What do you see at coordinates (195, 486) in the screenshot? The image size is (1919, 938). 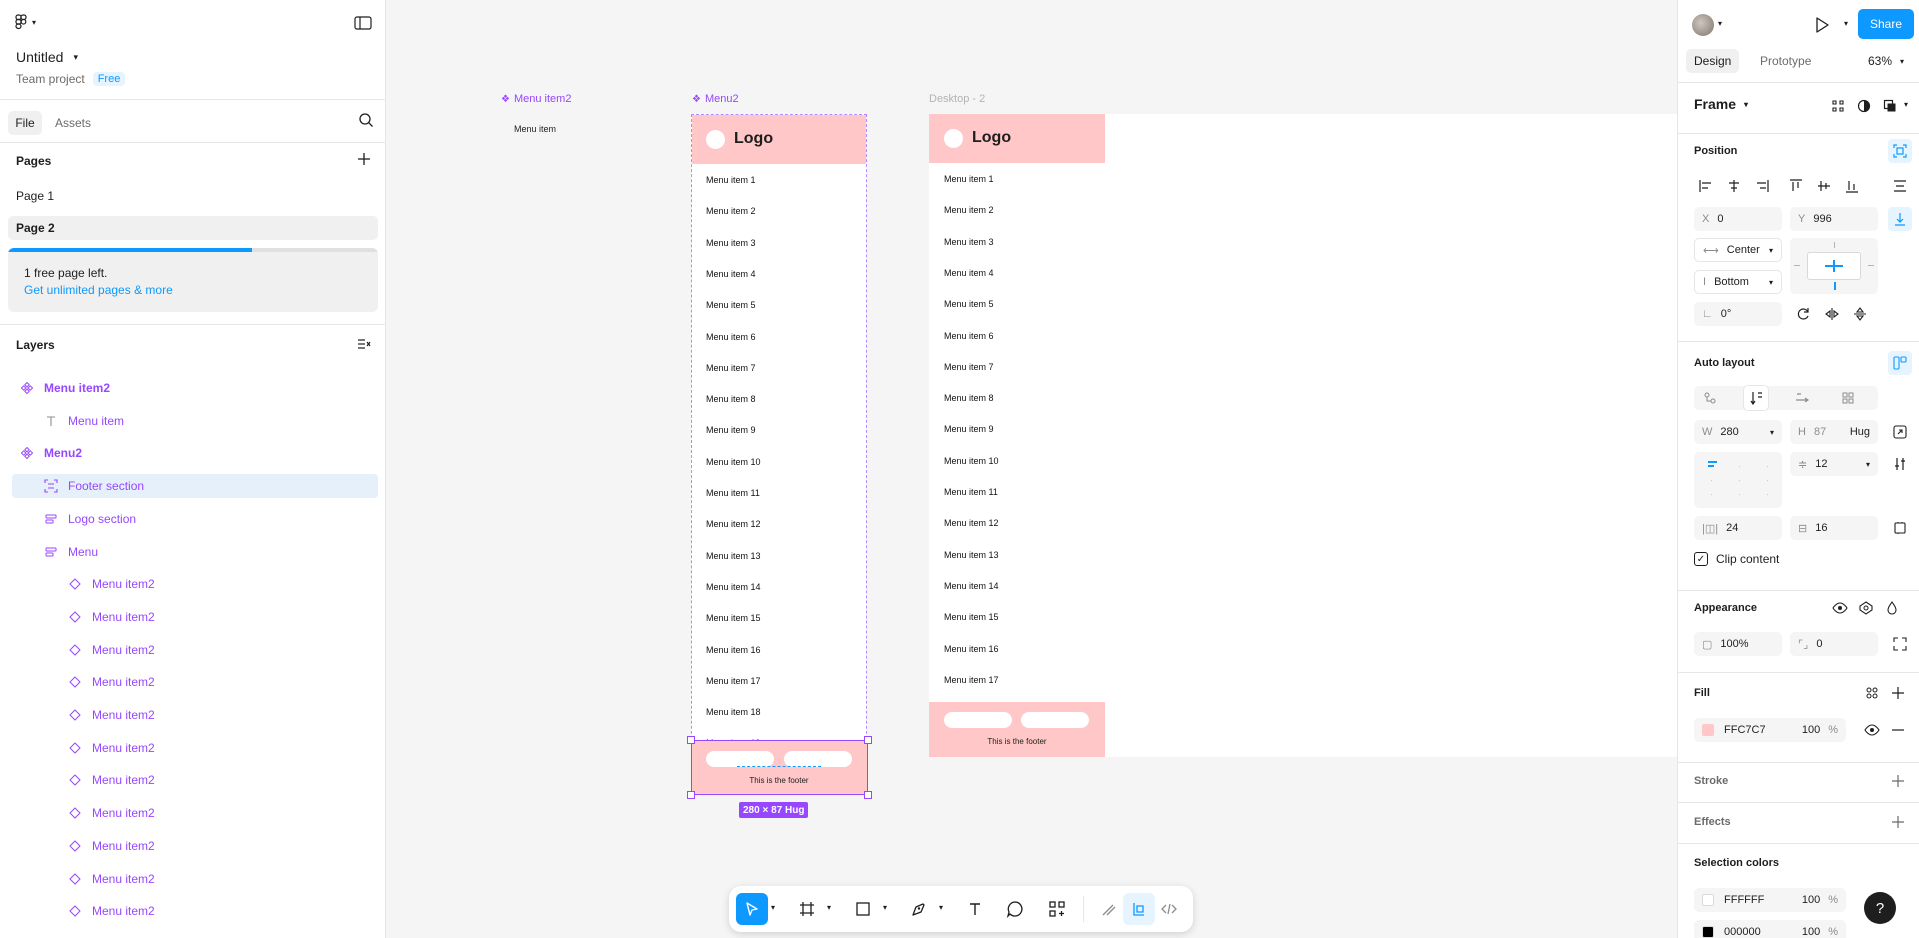 I see `layer-row: Footer section` at bounding box center [195, 486].